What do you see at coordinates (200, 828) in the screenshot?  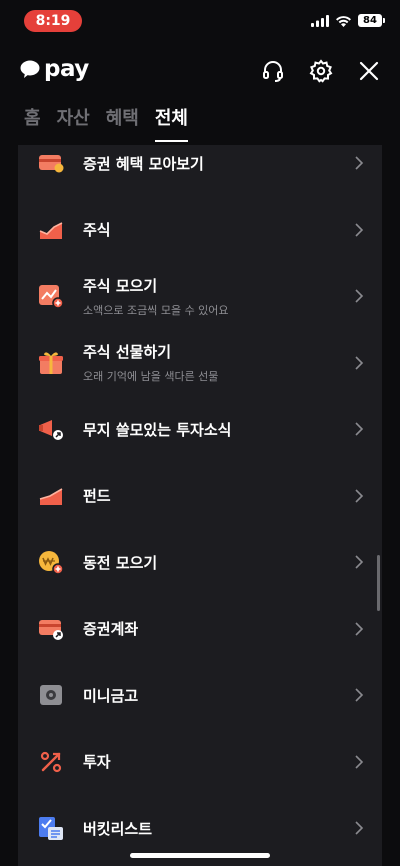 I see `menu-item-bucket-list: 버킷리스트` at bounding box center [200, 828].